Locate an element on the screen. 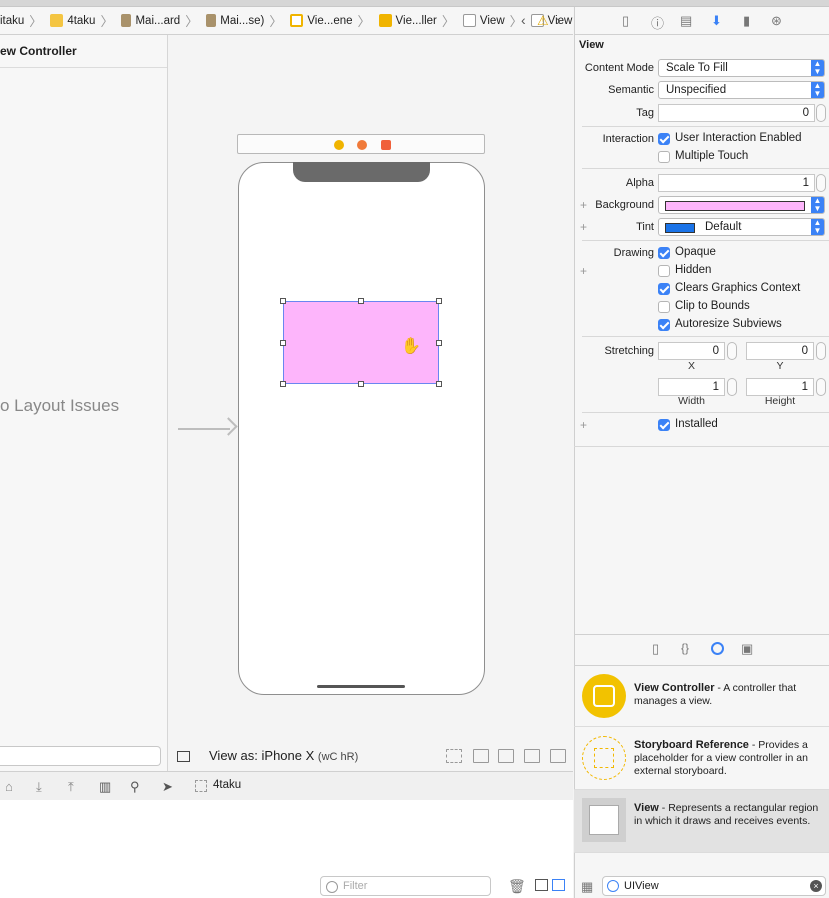 Image resolution: width=829 pixels, height=898 pixels. opaque-checkbox is located at coordinates (664, 253).